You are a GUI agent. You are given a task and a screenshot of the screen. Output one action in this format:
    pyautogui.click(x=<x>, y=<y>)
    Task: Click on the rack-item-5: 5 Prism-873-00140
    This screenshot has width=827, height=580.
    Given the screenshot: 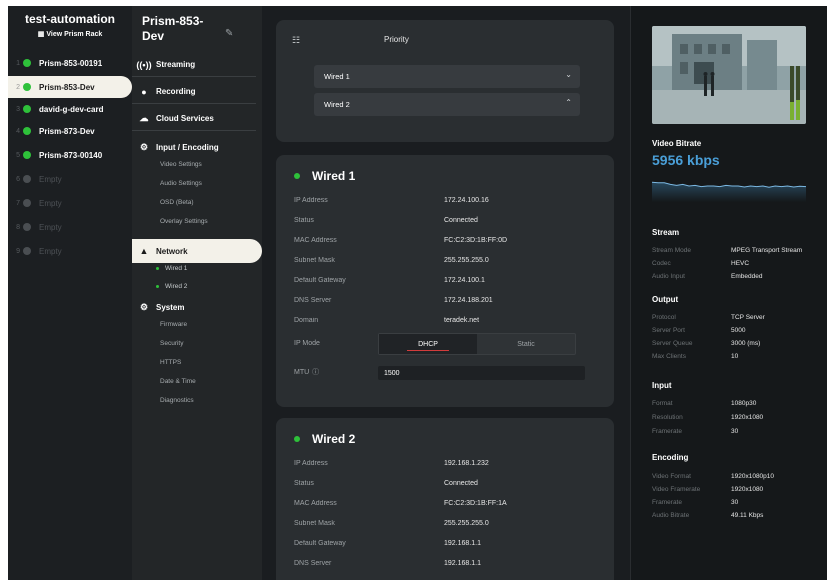 What is the action you would take?
    pyautogui.click(x=70, y=155)
    